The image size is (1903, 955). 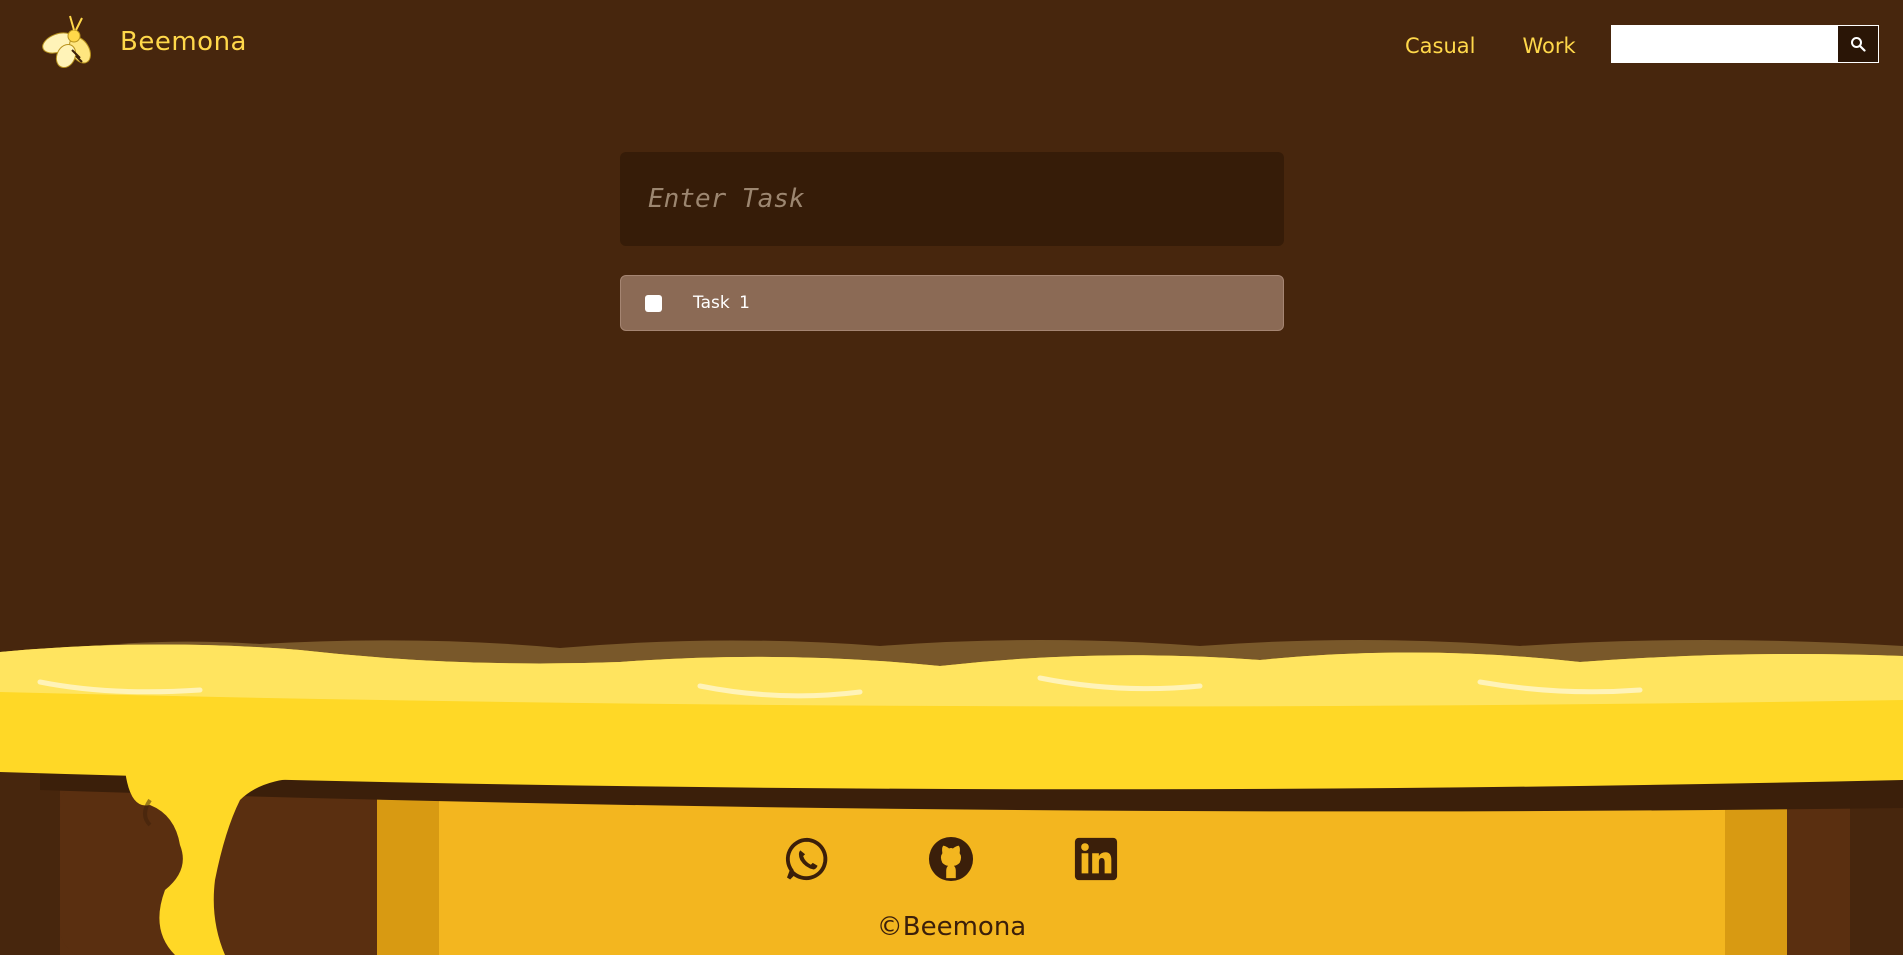 I want to click on footer-social-links, so click(x=951, y=861).